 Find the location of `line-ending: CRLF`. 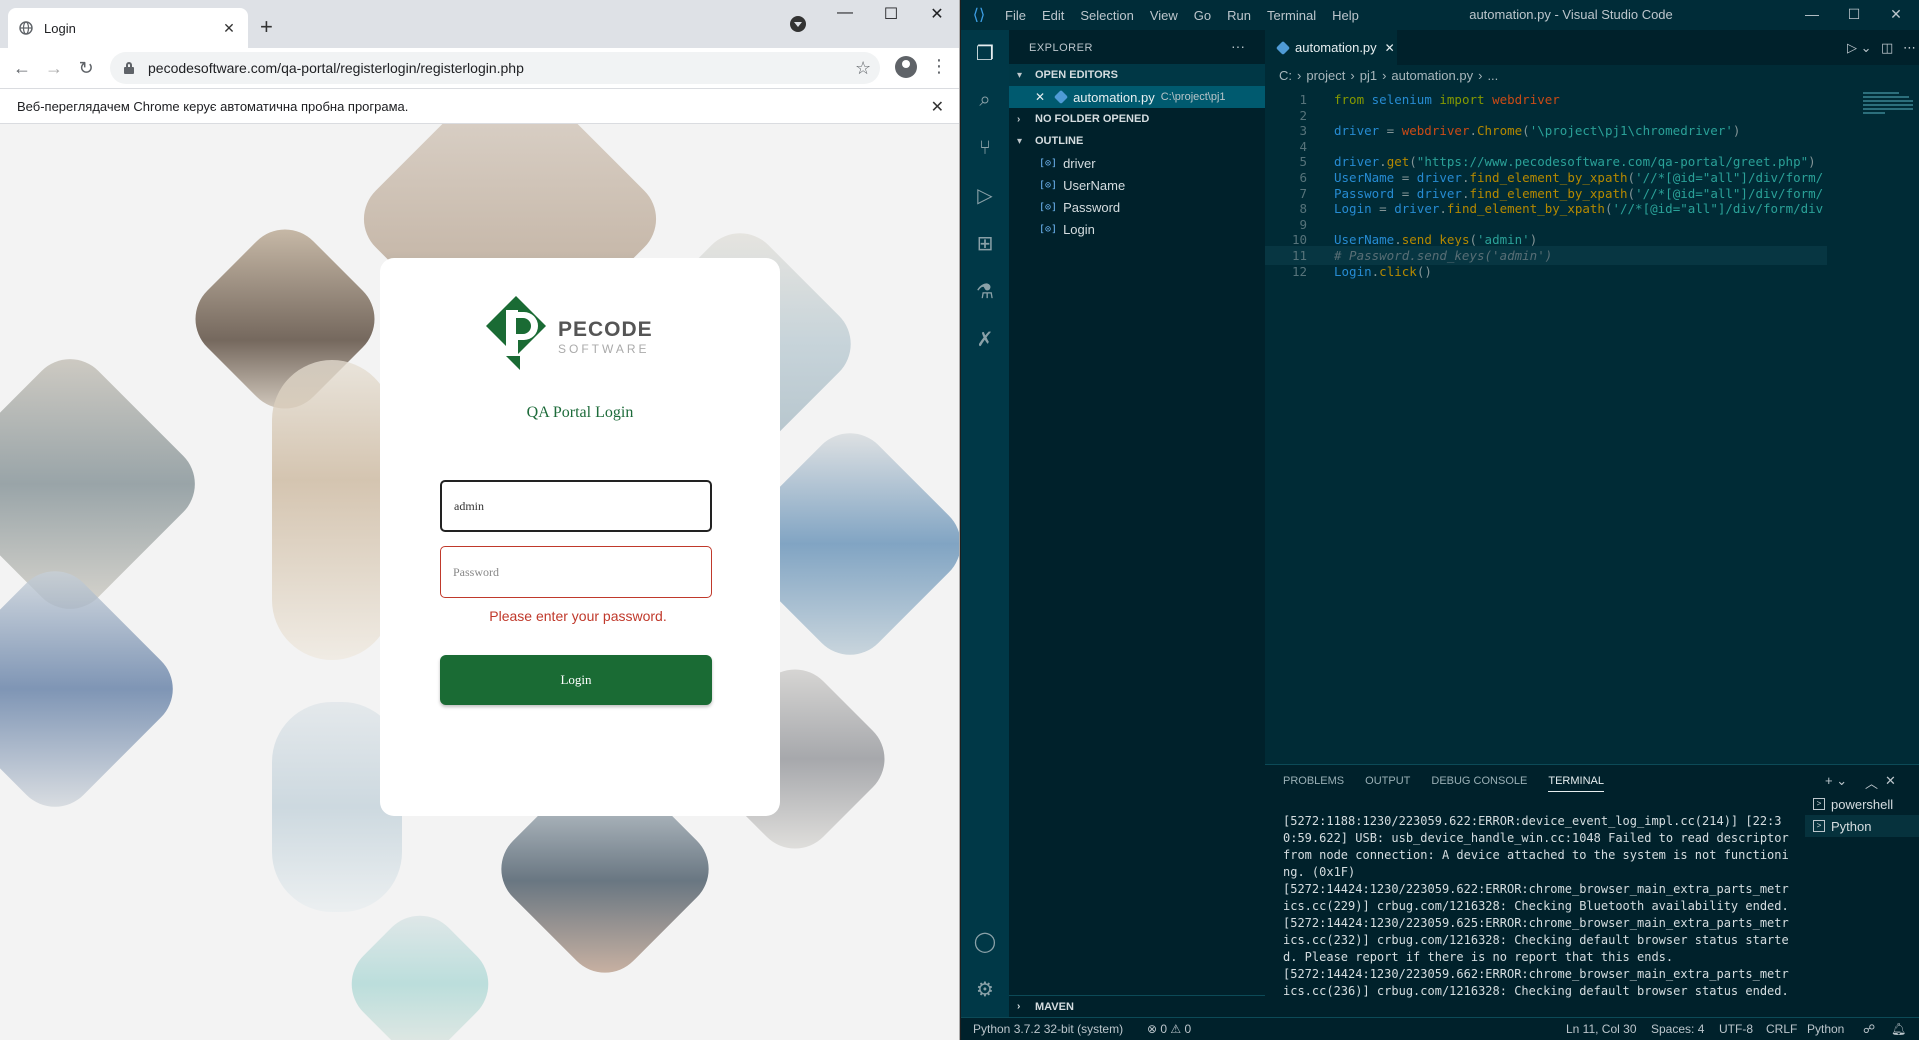

line-ending: CRLF is located at coordinates (1781, 1029).